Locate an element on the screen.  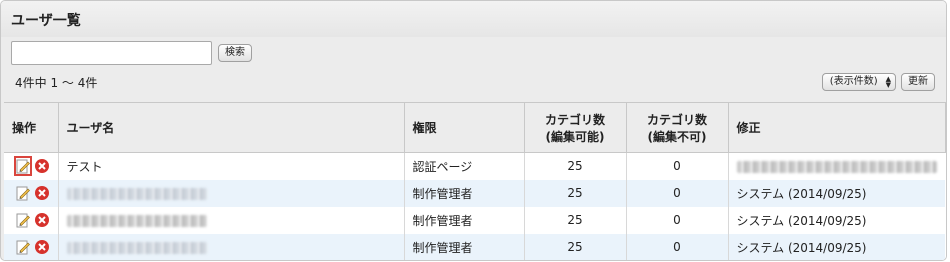
header-category-readonly-label: カテゴリ数 (編集不可) is located at coordinates (676, 128).